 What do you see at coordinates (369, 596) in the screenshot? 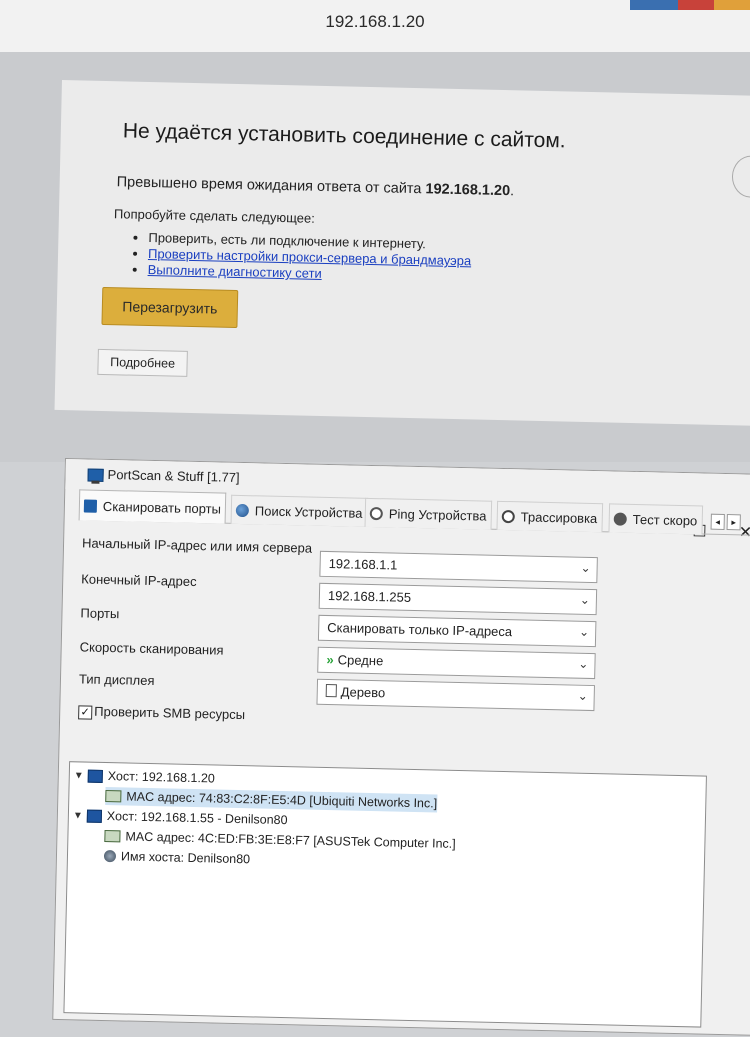
I see `end-ip-value: 192.168.1.255` at bounding box center [369, 596].